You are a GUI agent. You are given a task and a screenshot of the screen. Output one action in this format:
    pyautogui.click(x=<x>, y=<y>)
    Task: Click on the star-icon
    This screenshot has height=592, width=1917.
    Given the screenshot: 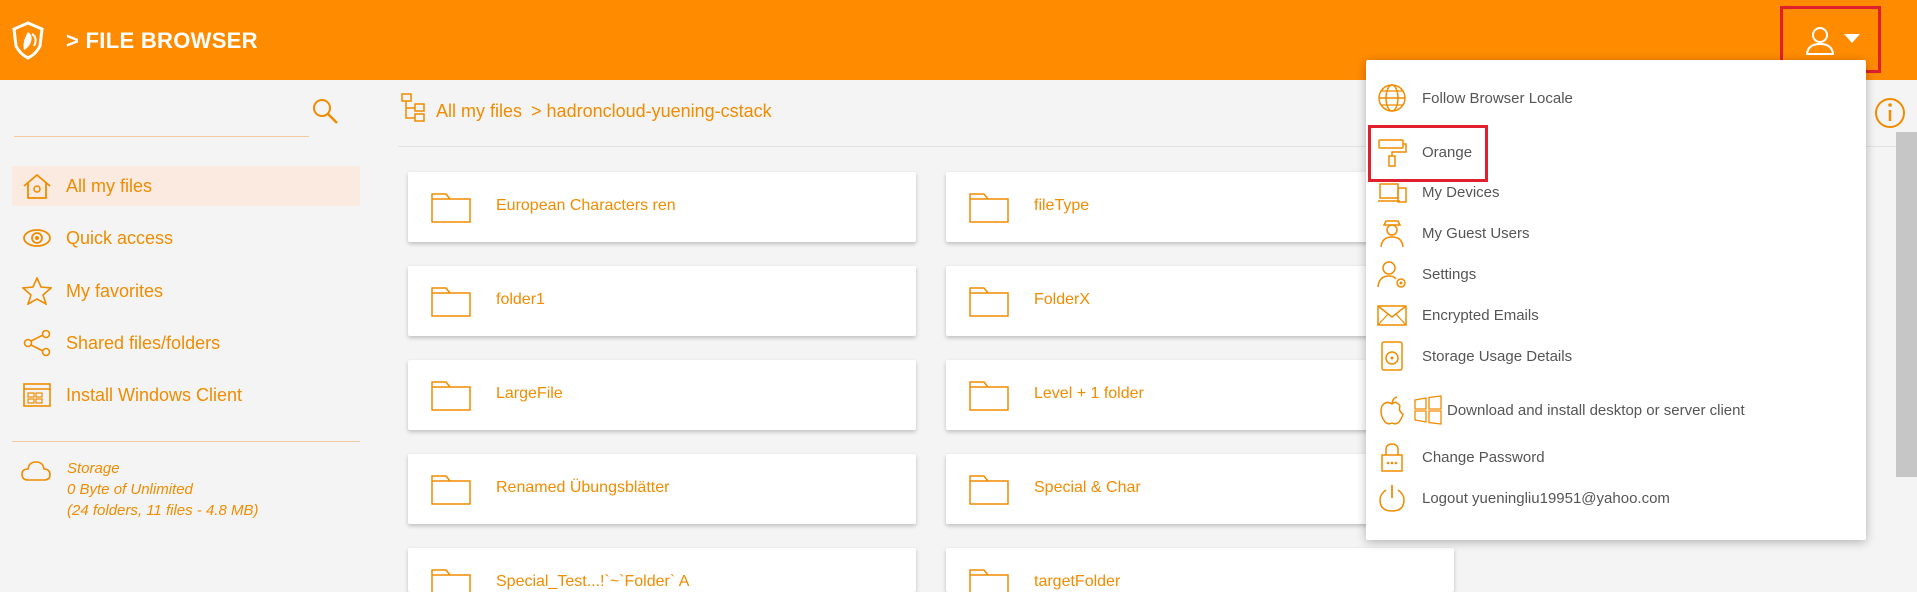 What is the action you would take?
    pyautogui.click(x=37, y=291)
    